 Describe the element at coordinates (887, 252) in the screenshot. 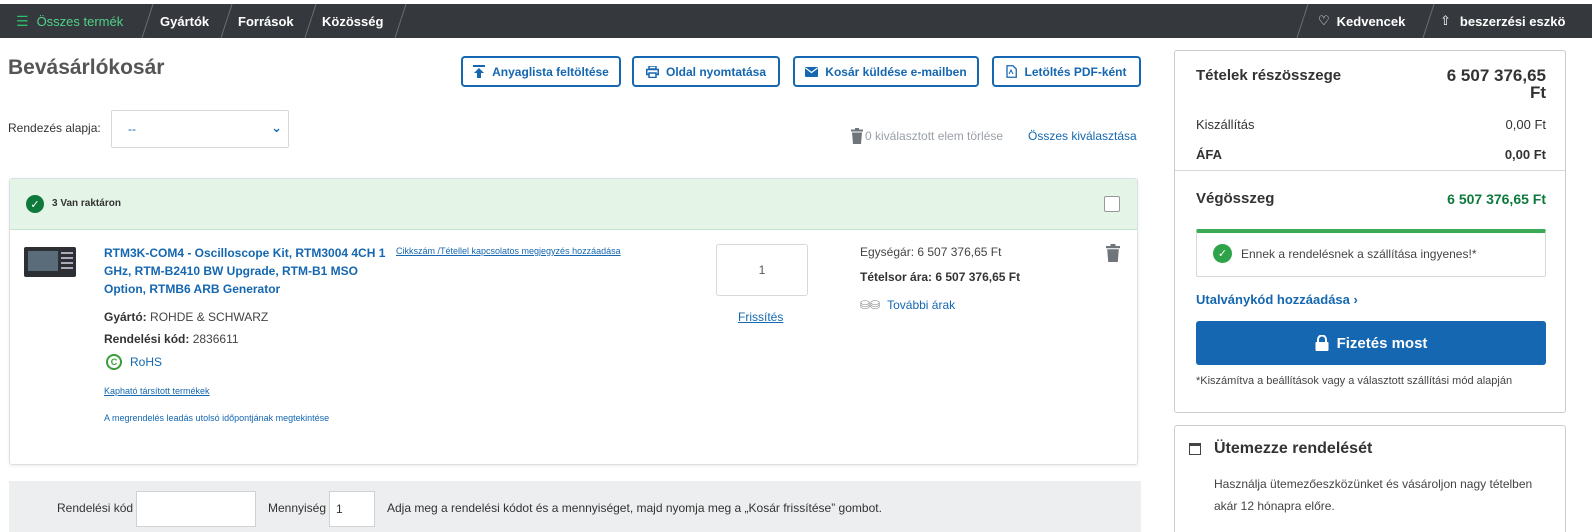

I see `unit-price-label: Egységár:` at that location.